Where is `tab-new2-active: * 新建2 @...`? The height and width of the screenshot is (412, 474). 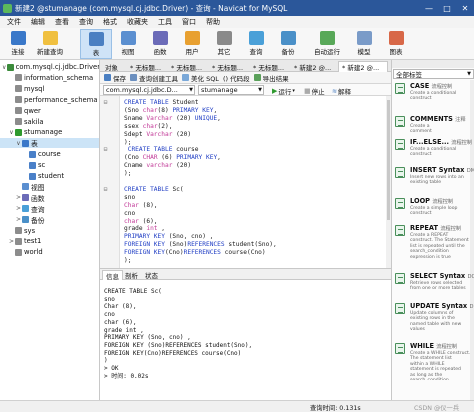
tab-new2-active: * 新建2 @... is located at coordinates (363, 66).